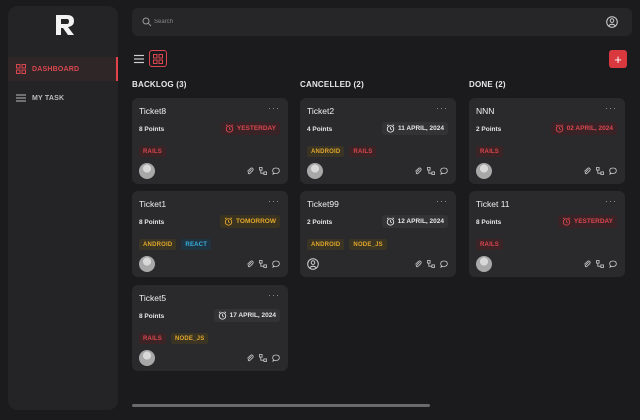 Image resolution: width=640 pixels, height=420 pixels. Describe the element at coordinates (547, 234) in the screenshot. I see `ticket-card: Ticket 11 ··· 8 Points YESTERDAY RAILS` at that location.